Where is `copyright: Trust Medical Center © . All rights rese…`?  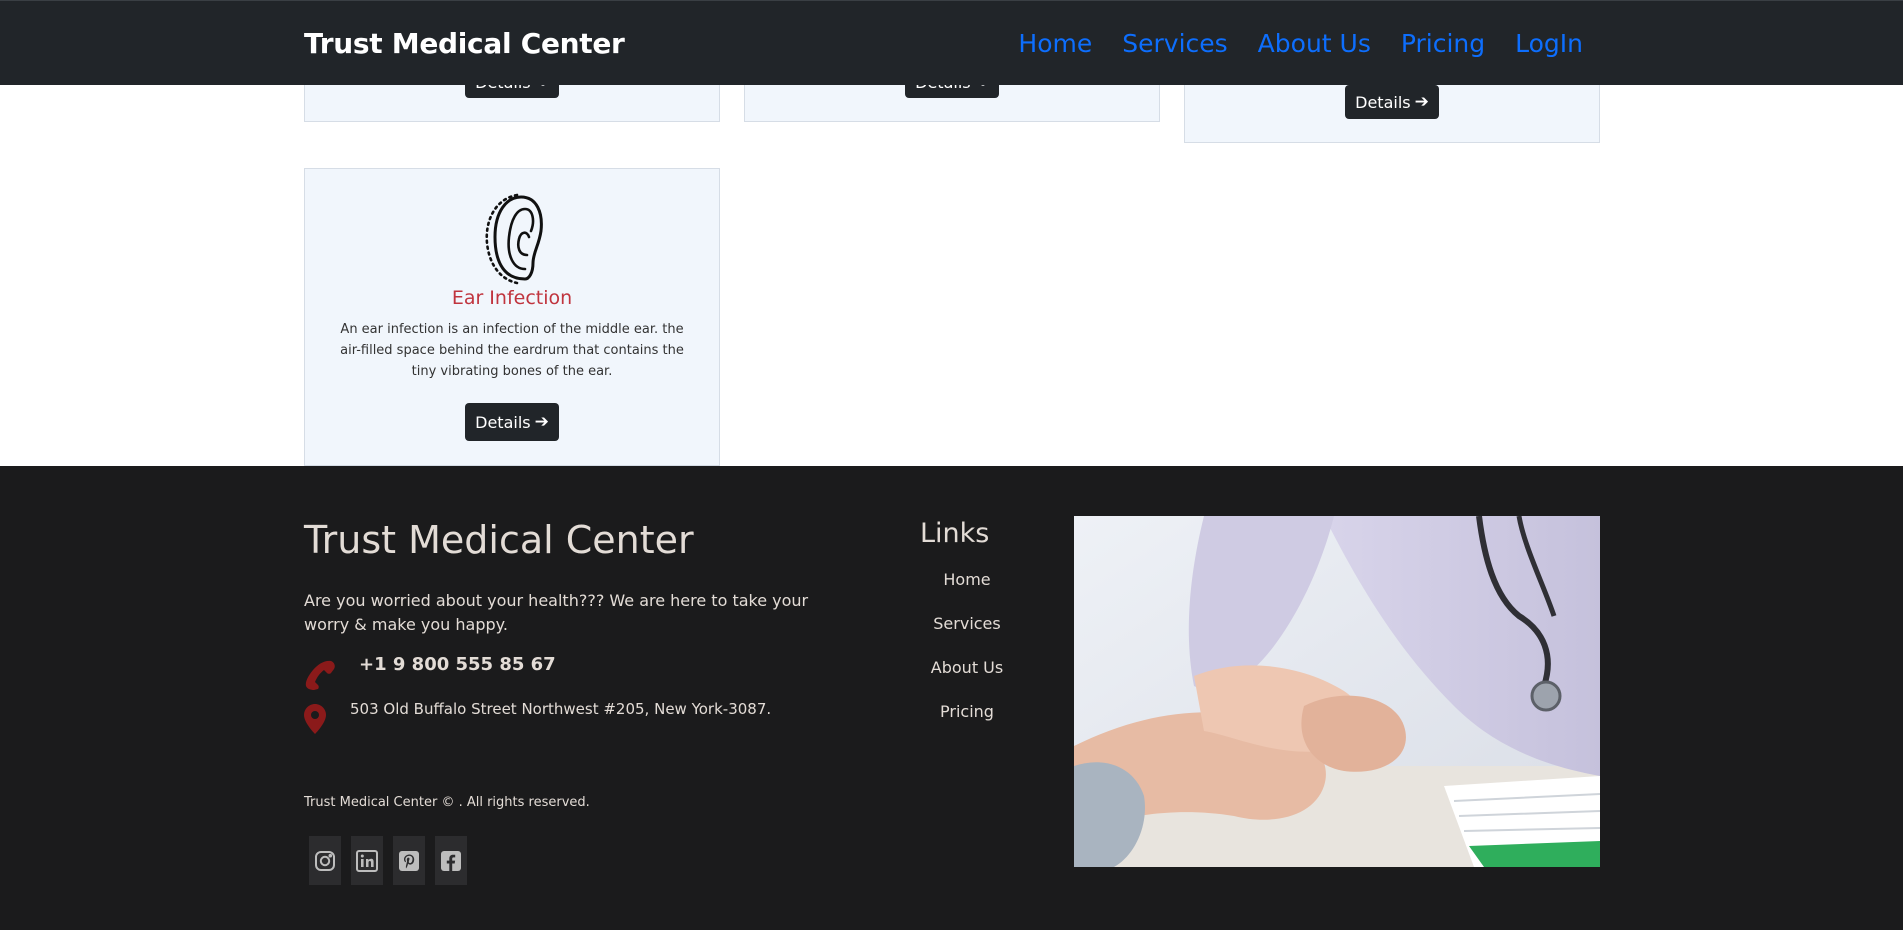 copyright: Trust Medical Center © . All rights rese… is located at coordinates (447, 802).